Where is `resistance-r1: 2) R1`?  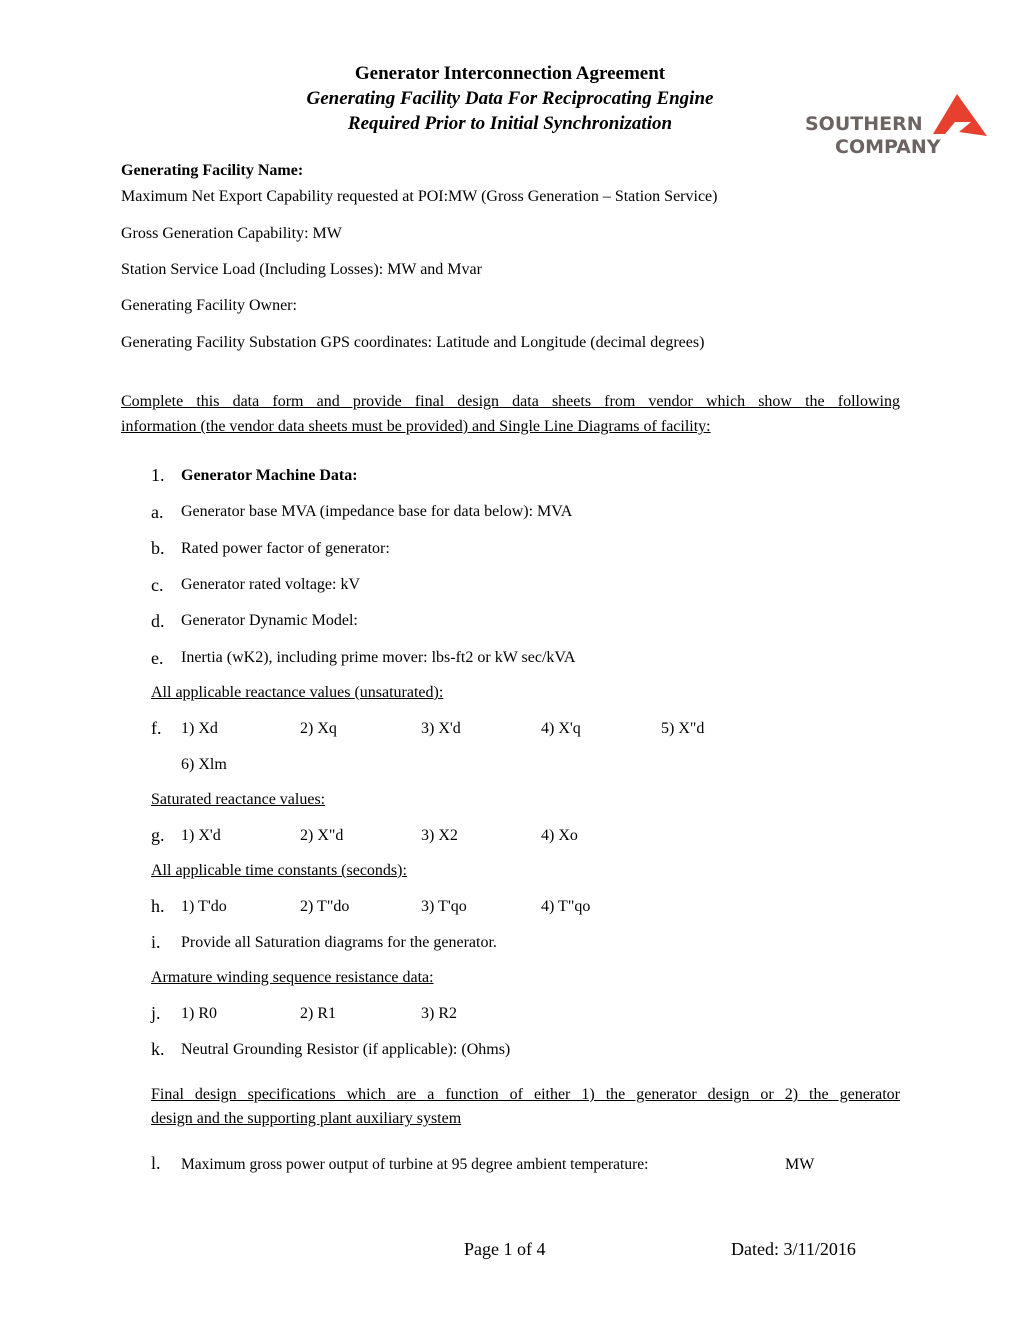
resistance-r1: 2) R1 is located at coordinates (318, 1013).